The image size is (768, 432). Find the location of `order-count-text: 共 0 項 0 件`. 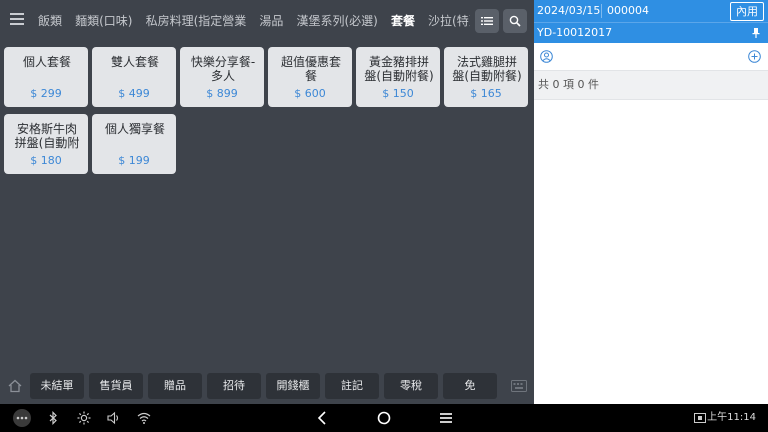

order-count-text: 共 0 項 0 件 is located at coordinates (568, 84).